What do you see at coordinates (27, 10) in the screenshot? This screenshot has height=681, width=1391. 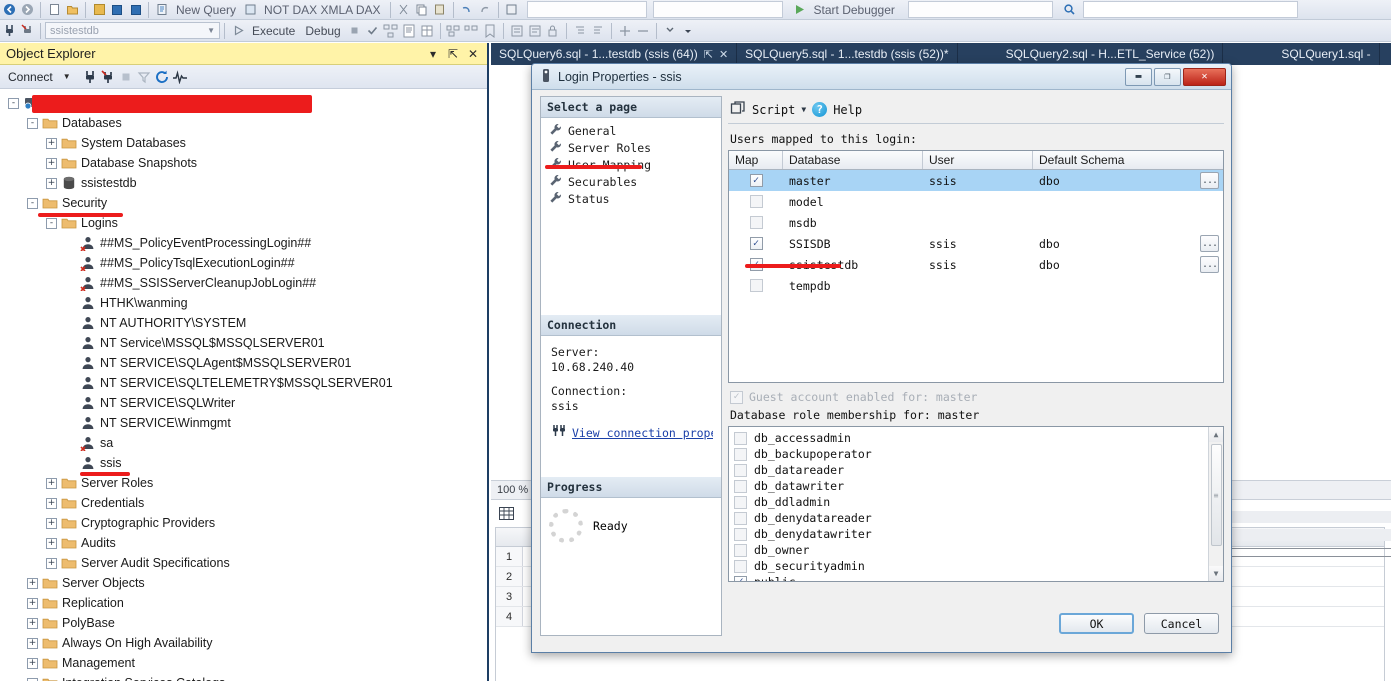 I see `navigate-forward-icon` at bounding box center [27, 10].